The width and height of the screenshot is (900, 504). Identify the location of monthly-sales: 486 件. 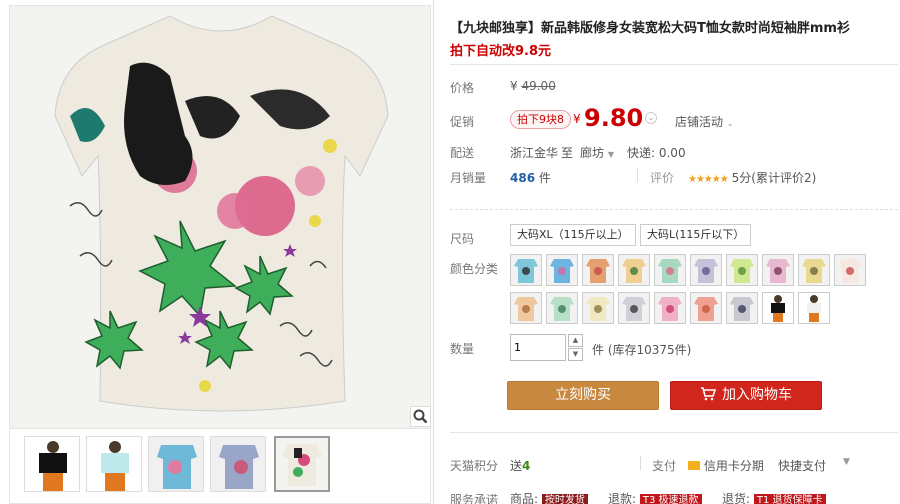
(530, 177).